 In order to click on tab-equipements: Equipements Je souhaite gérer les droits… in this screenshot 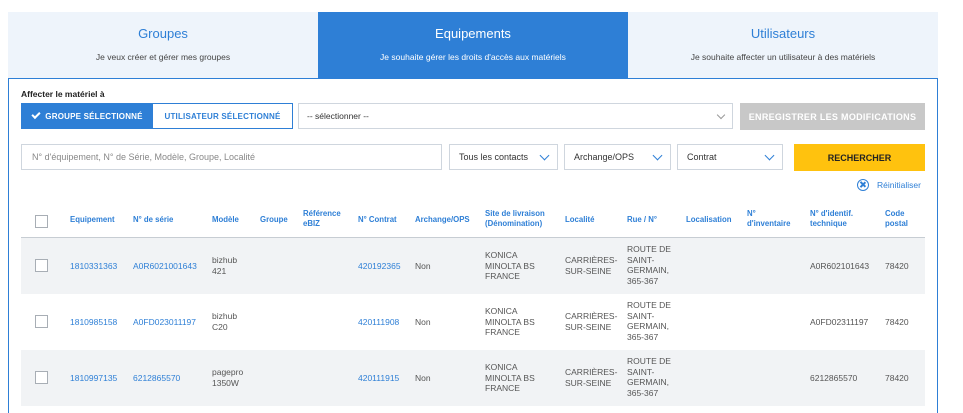, I will do `click(473, 45)`.